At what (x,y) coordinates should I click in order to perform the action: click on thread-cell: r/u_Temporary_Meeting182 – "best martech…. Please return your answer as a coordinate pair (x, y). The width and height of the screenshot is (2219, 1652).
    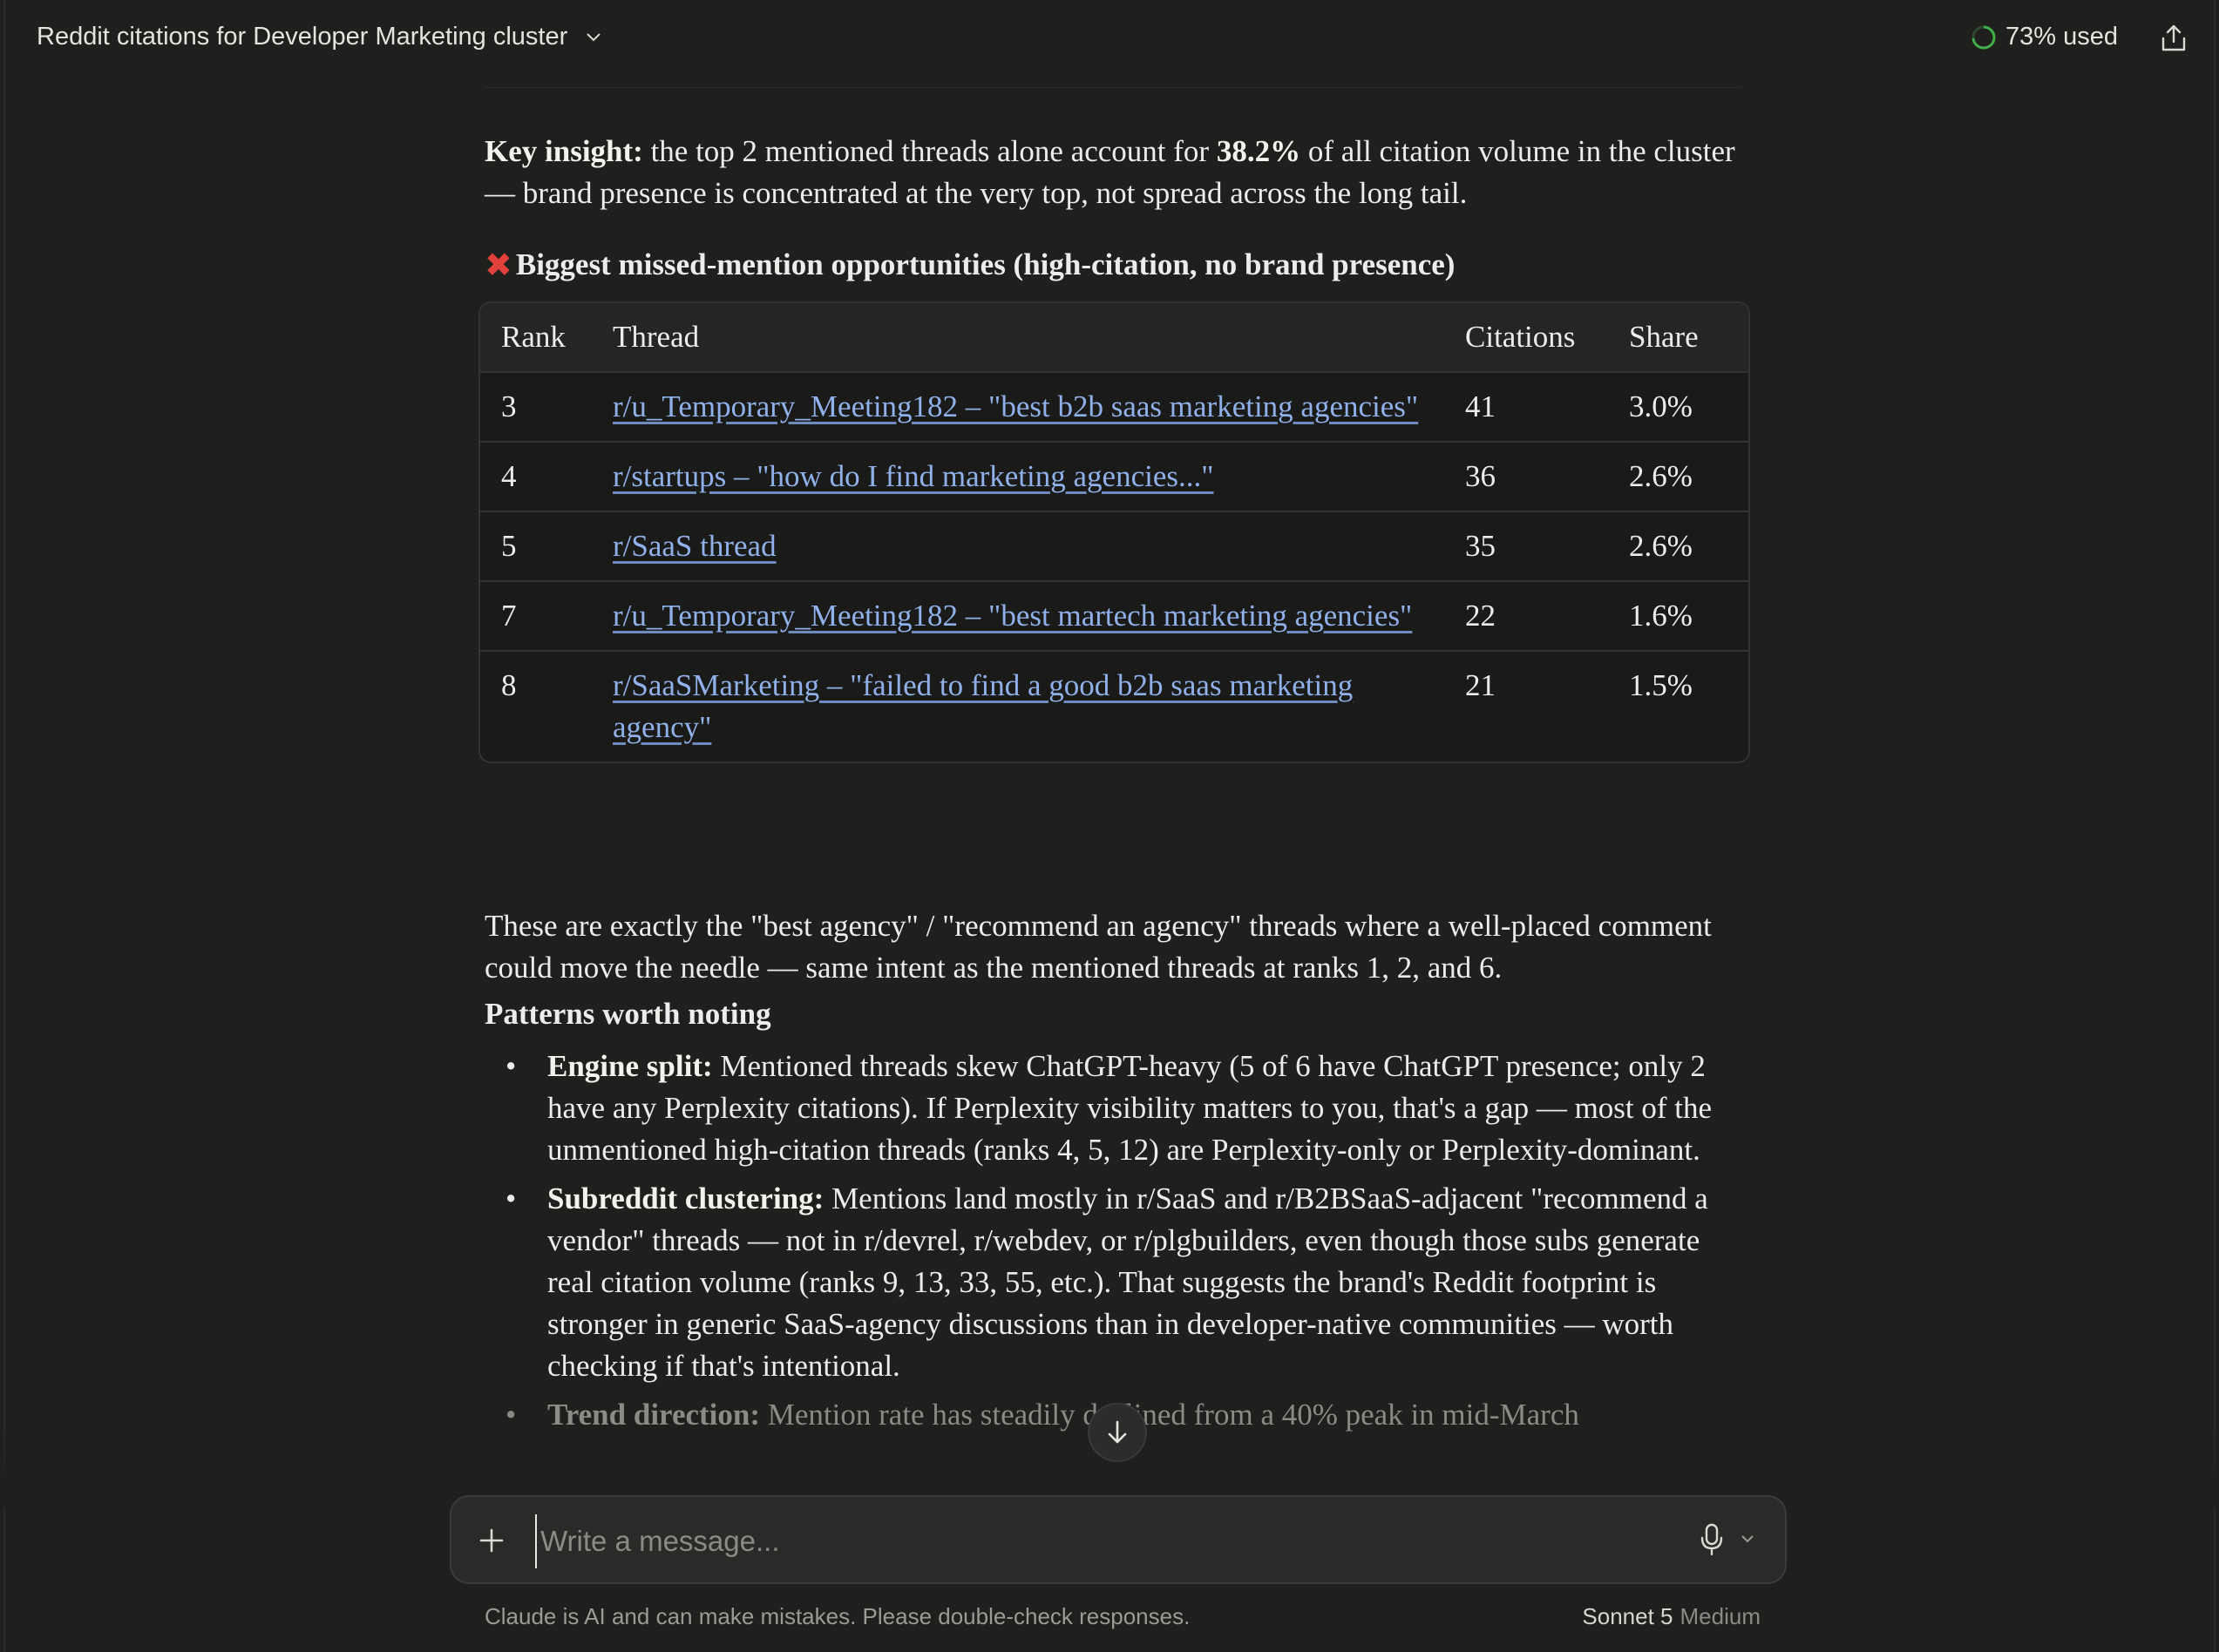
    Looking at the image, I should click on (1018, 615).